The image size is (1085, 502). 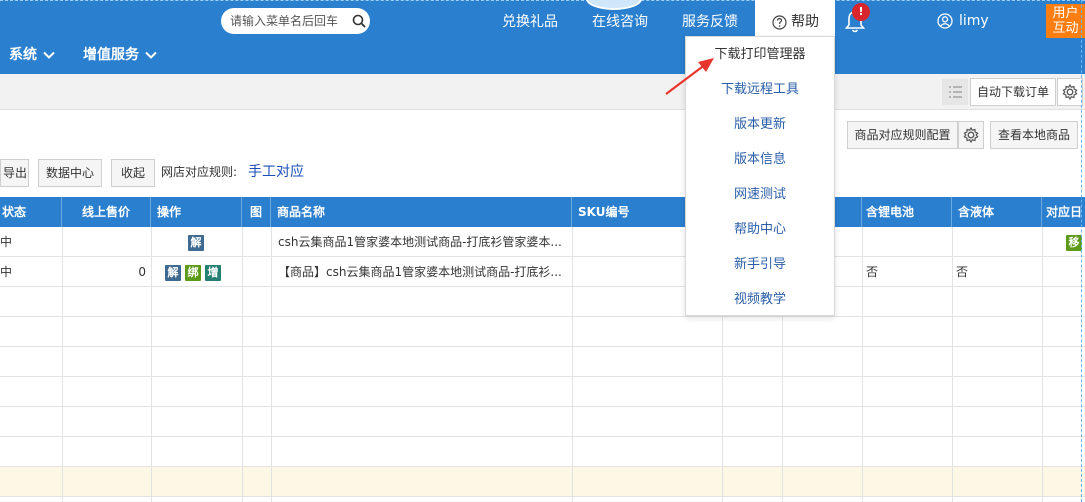 What do you see at coordinates (902, 135) in the screenshot?
I see `product-rule-config-button: 商品对应规则配置` at bounding box center [902, 135].